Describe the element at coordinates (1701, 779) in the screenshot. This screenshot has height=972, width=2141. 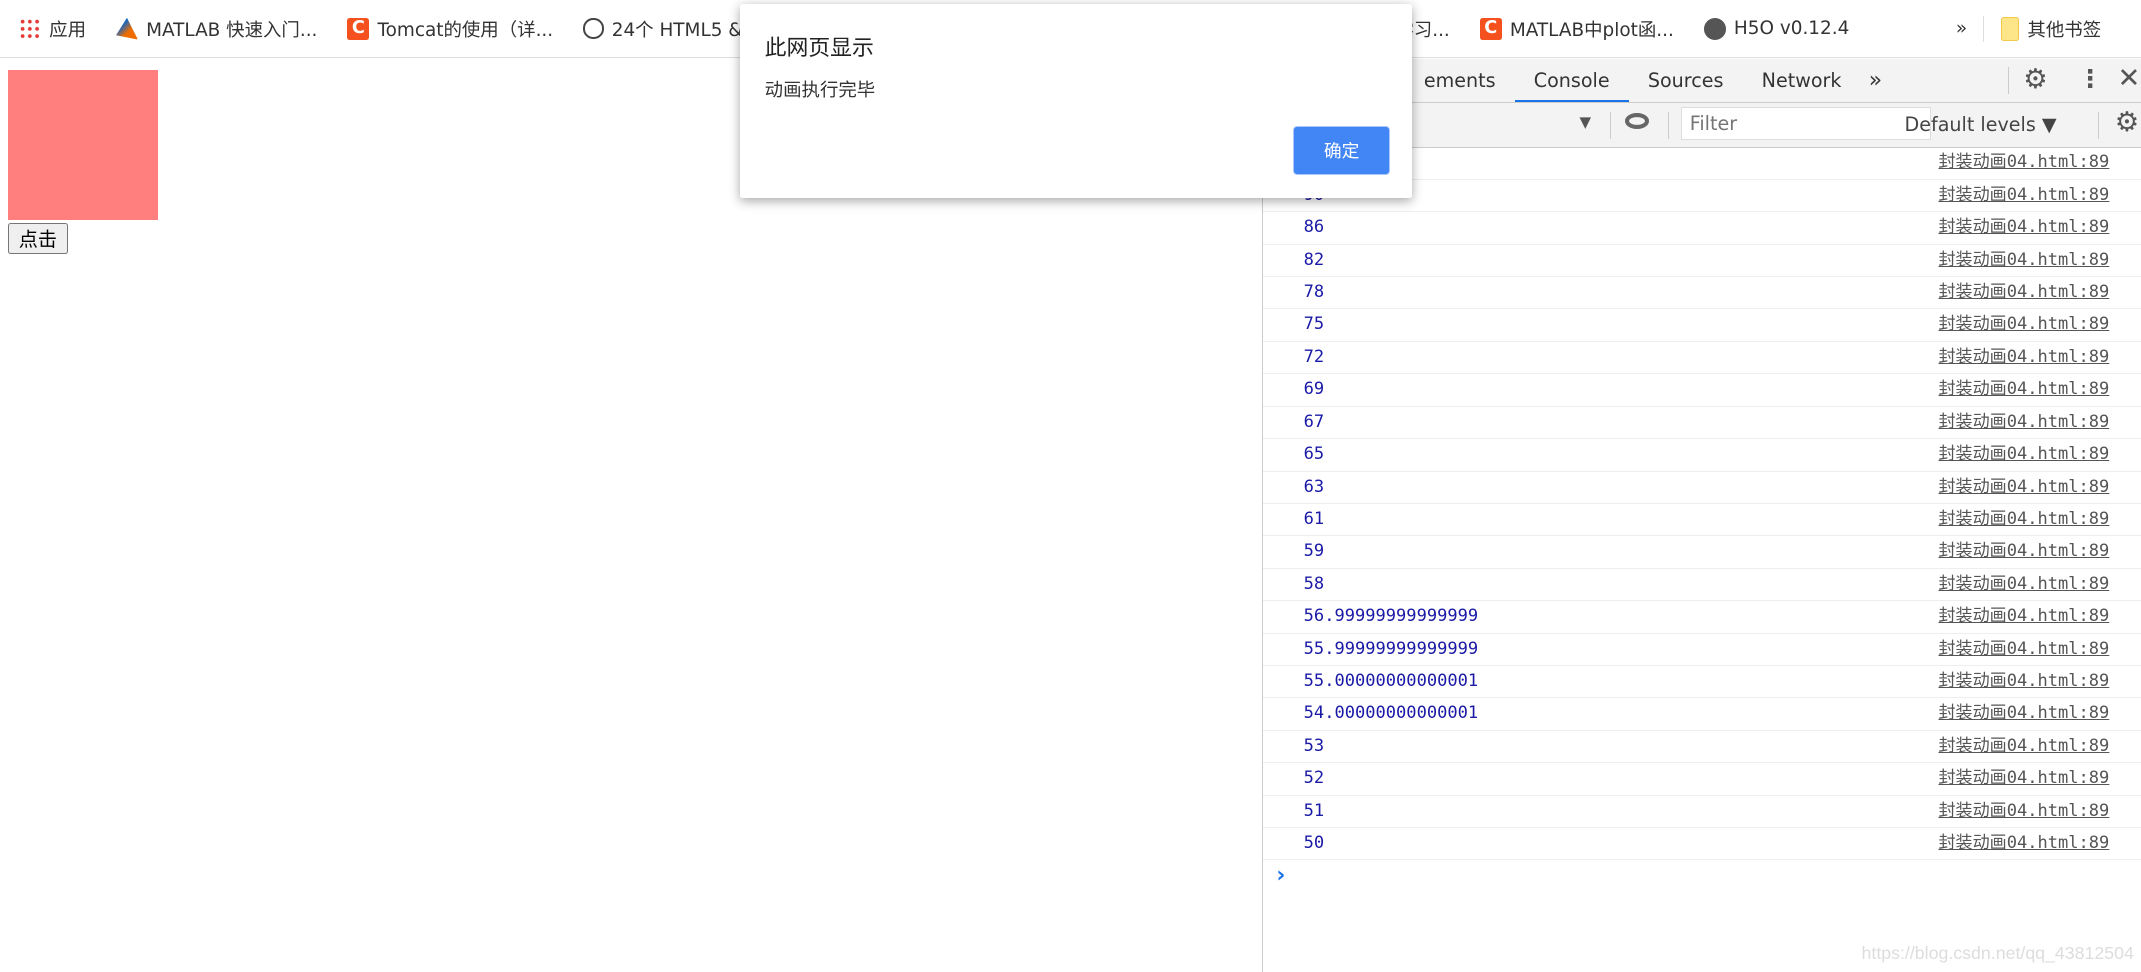
I see `log-entry: 52 封装动画04.html:89` at that location.